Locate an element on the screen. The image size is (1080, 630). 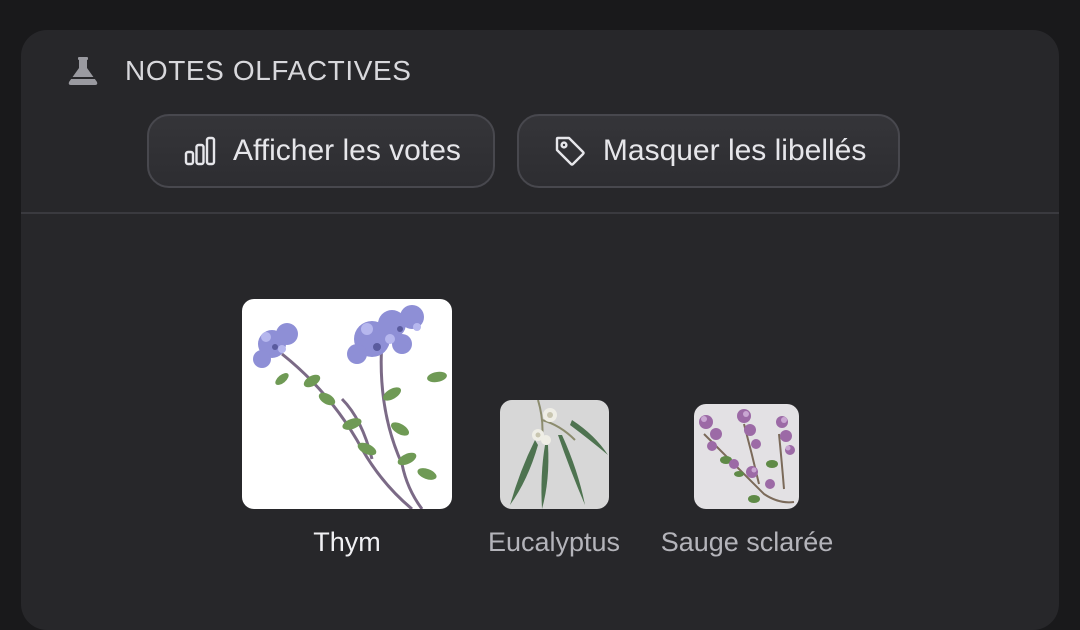
flask-icon is located at coordinates (83, 71).